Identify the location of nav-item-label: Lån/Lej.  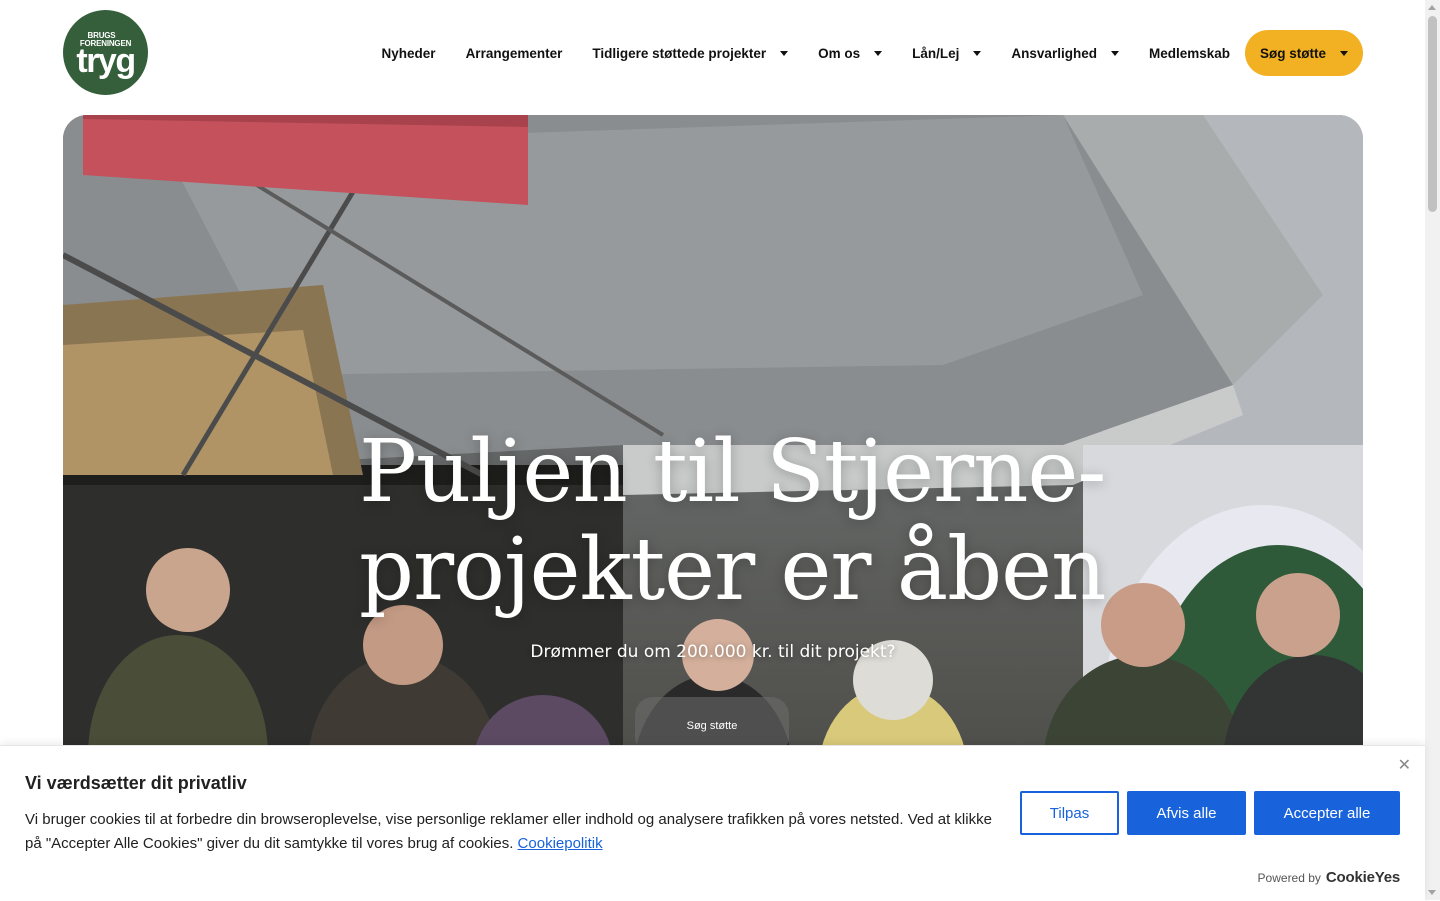
(936, 53).